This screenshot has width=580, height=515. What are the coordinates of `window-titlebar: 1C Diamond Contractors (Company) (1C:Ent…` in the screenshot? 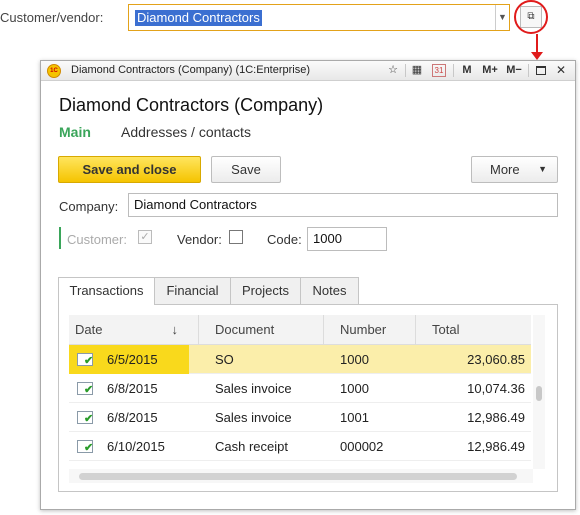 It's located at (308, 71).